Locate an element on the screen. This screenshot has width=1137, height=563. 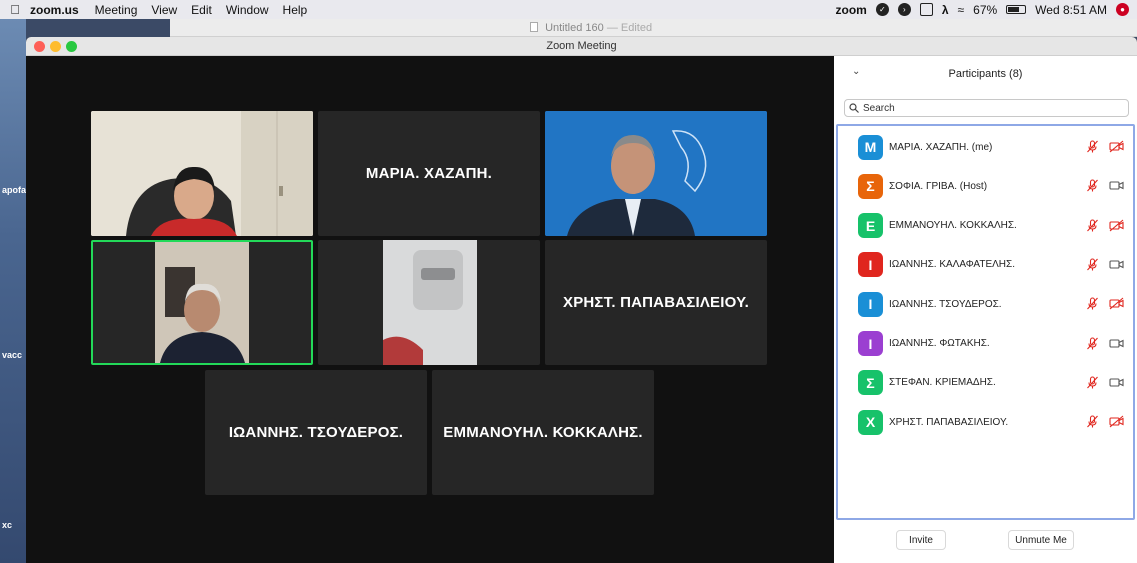
participant-row: I ΙΩΑΝΝΗΣ. ΚΑΛΑΦΑΤΕΛΗΣ. is located at coordinates (993, 265).